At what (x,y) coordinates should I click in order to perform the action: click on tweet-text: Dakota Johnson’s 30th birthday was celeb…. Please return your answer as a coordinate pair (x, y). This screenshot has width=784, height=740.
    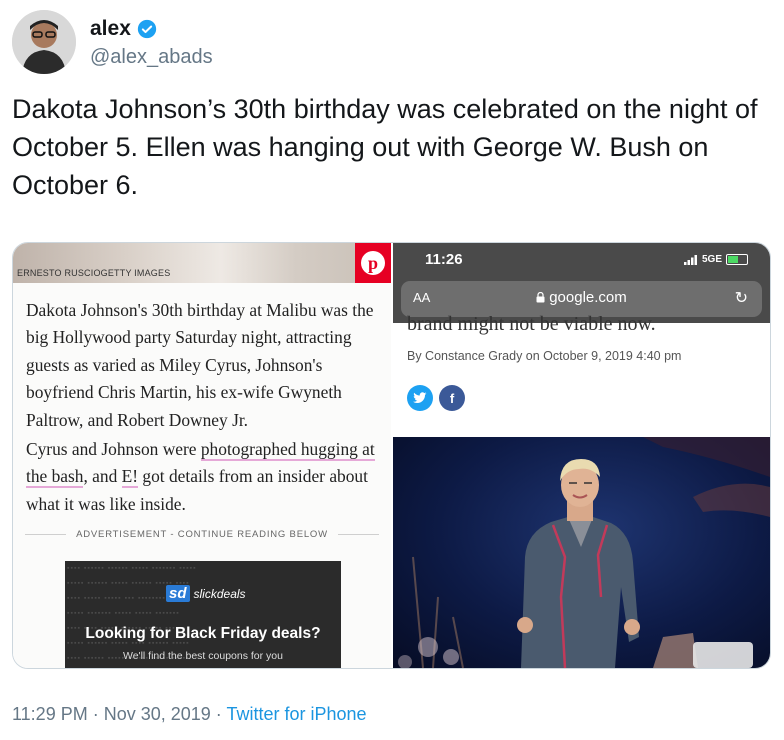
    Looking at the image, I should click on (385, 147).